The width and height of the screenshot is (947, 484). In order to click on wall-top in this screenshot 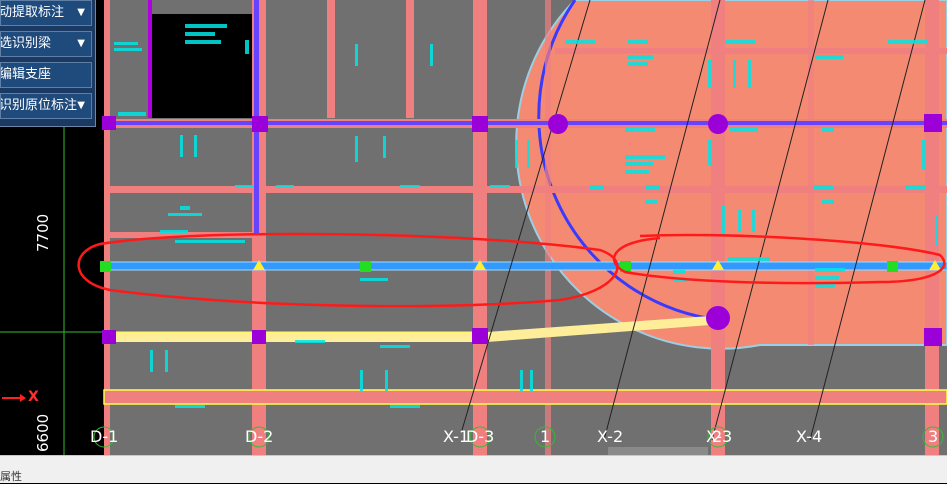, I will do `click(525, 123)`.